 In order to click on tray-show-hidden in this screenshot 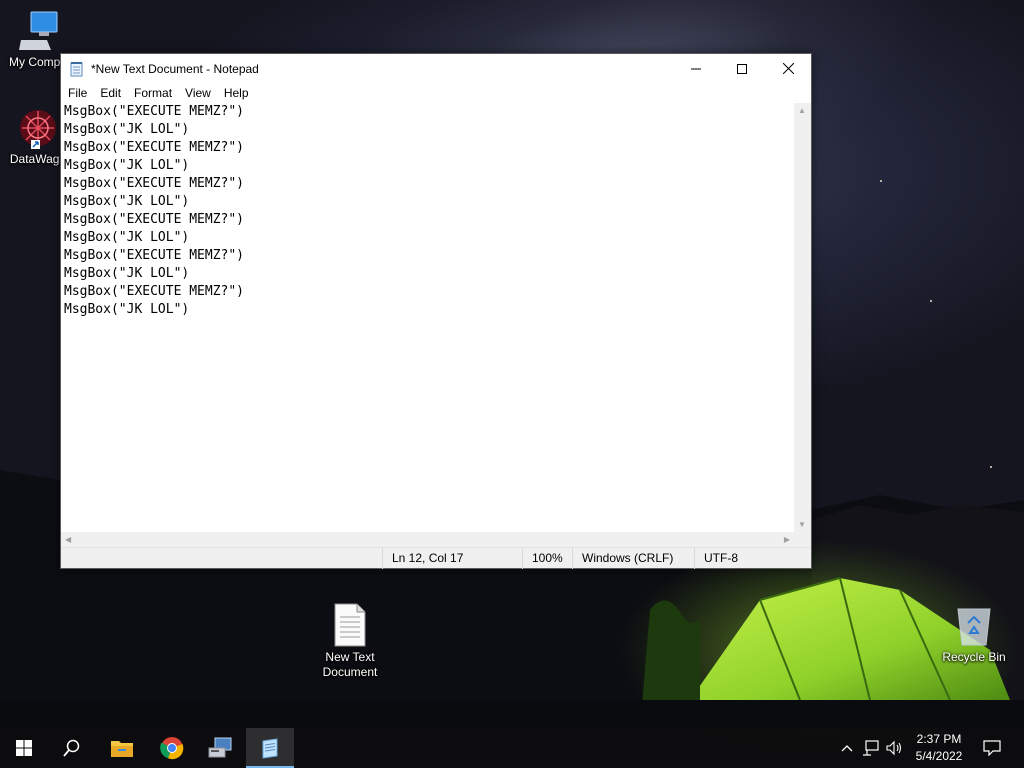, I will do `click(847, 748)`.